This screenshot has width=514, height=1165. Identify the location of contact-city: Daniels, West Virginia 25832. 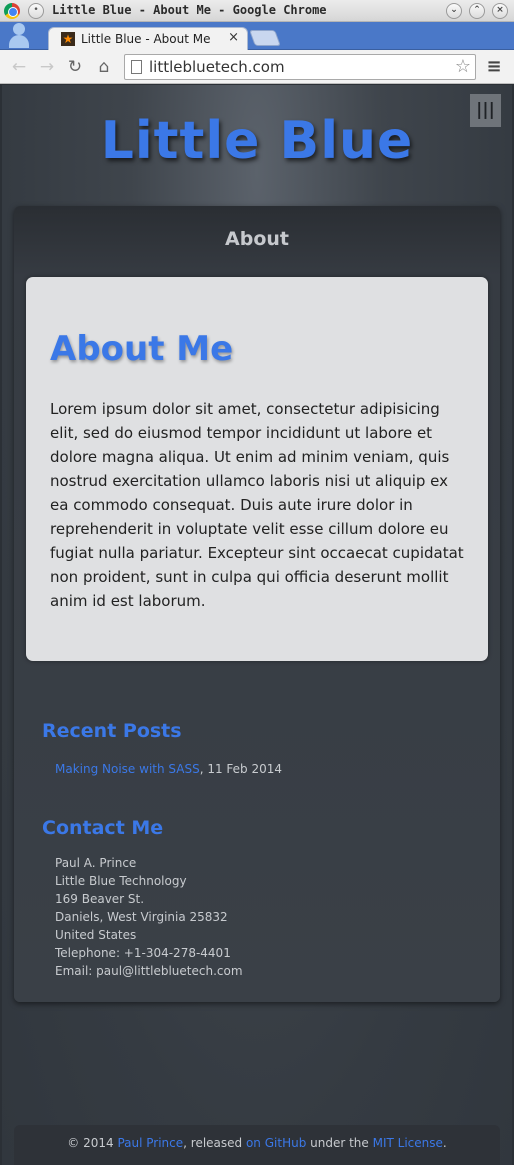
(141, 917).